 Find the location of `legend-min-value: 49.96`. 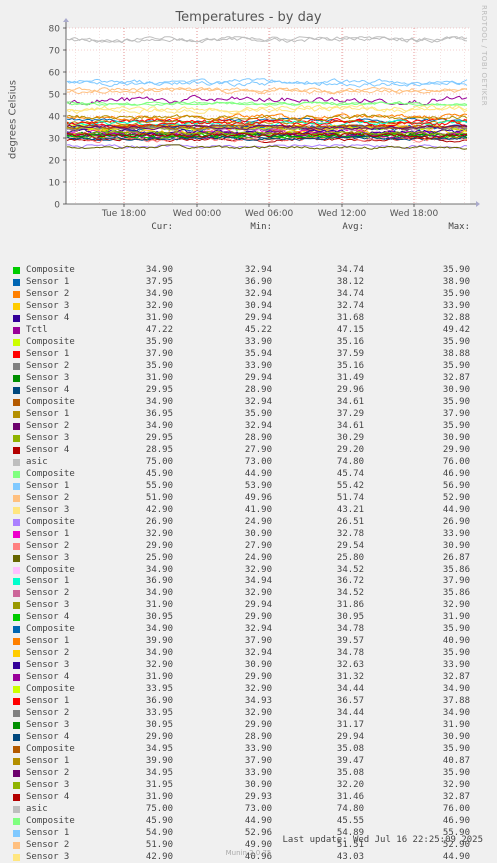

legend-min-value: 49.96 is located at coordinates (258, 497).